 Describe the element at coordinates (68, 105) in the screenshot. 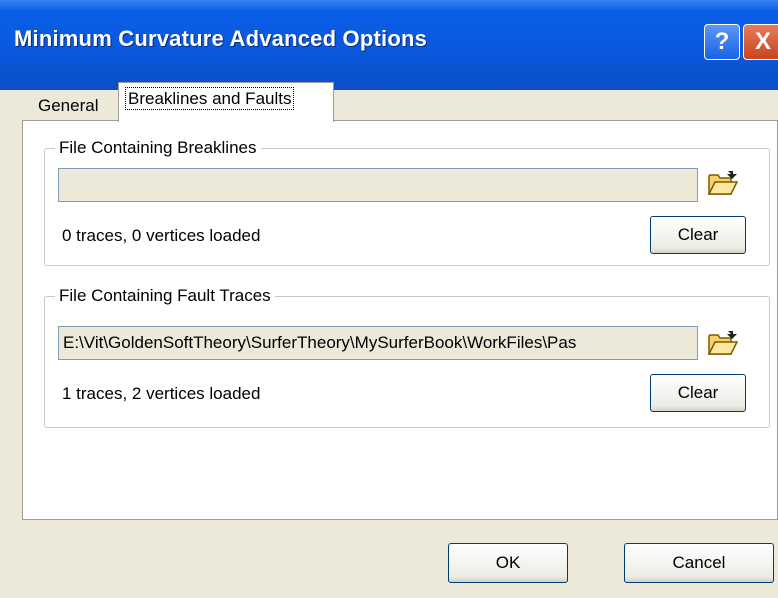

I see `tab-general-label: General` at that location.